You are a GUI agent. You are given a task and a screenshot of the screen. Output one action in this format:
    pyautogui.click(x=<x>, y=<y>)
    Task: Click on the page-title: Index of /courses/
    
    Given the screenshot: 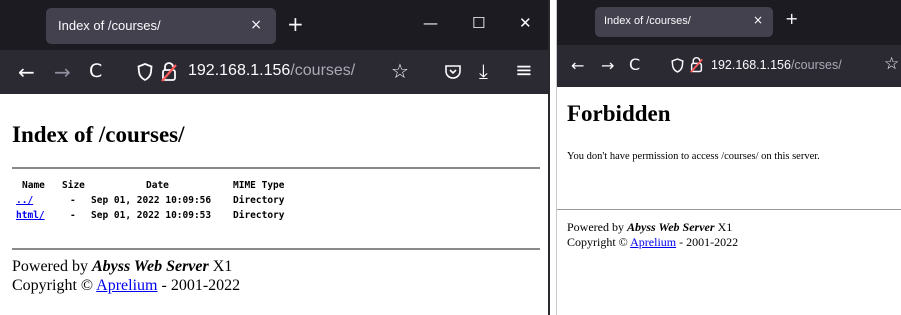 What is the action you would take?
    pyautogui.click(x=98, y=134)
    